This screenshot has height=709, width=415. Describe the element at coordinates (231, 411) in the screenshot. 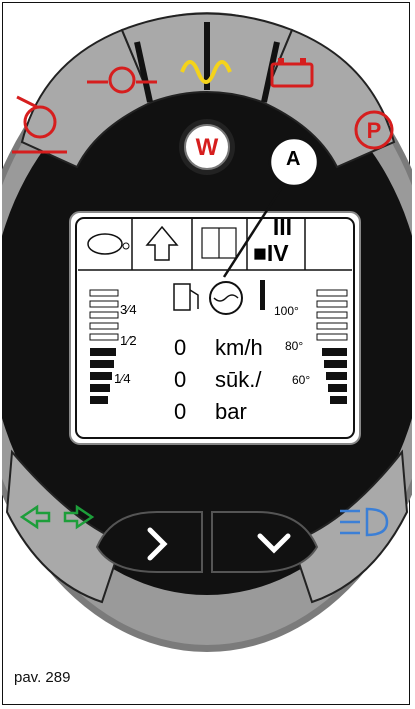

I see `pressure-unit: bar` at that location.